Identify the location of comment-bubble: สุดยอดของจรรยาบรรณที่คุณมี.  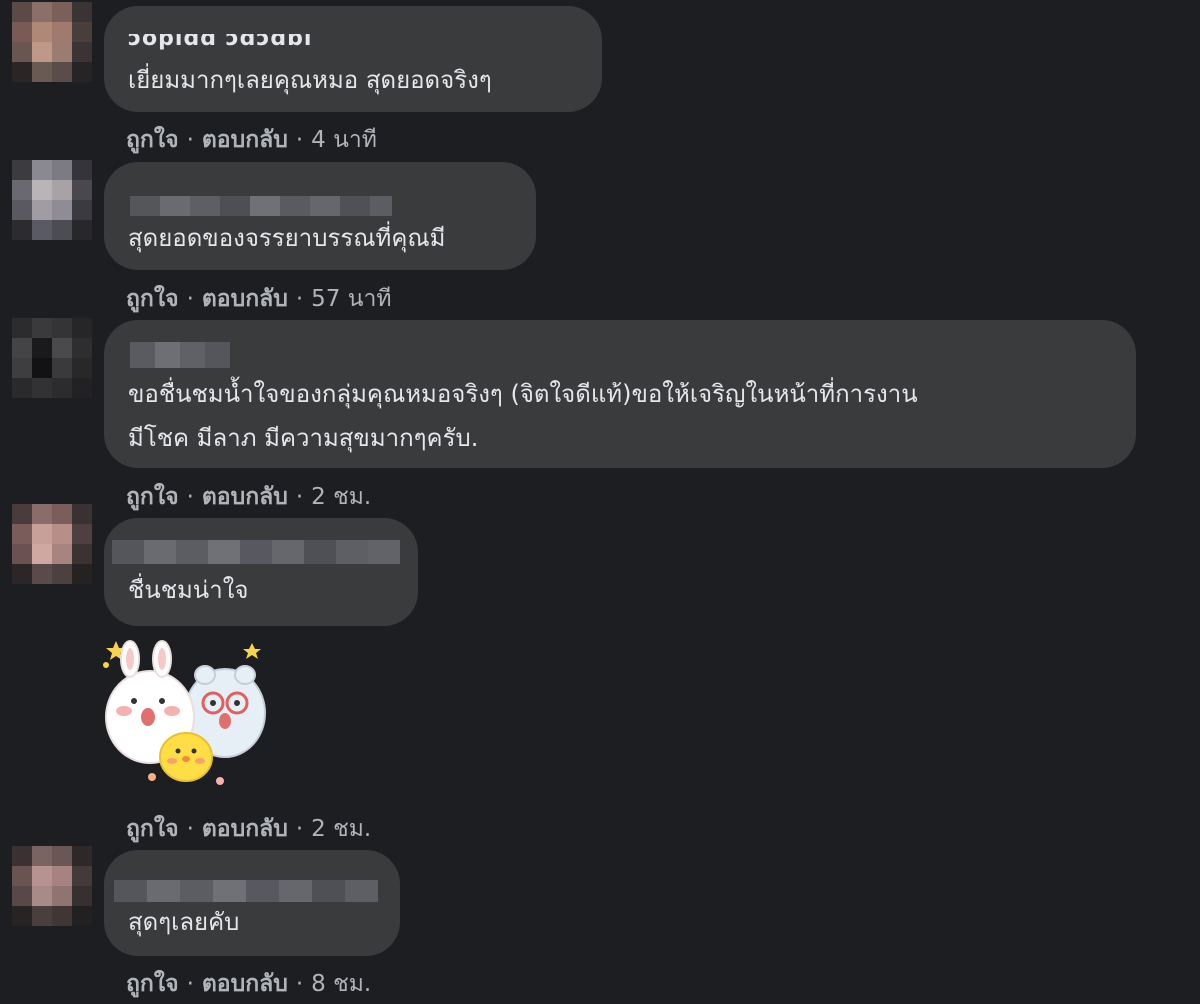
(320, 216).